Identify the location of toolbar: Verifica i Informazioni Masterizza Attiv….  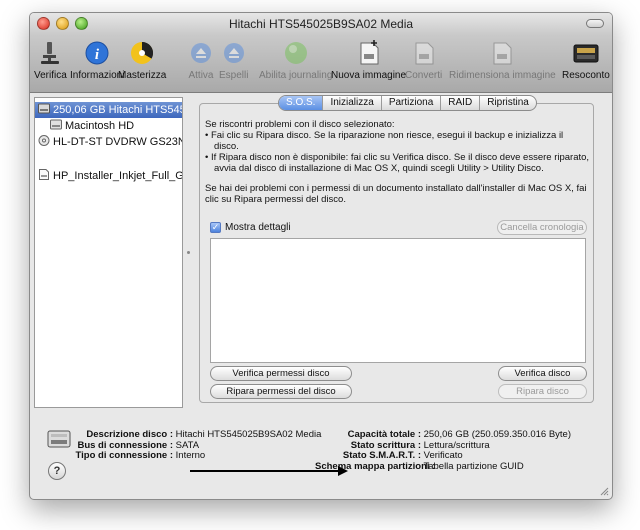
(321, 64).